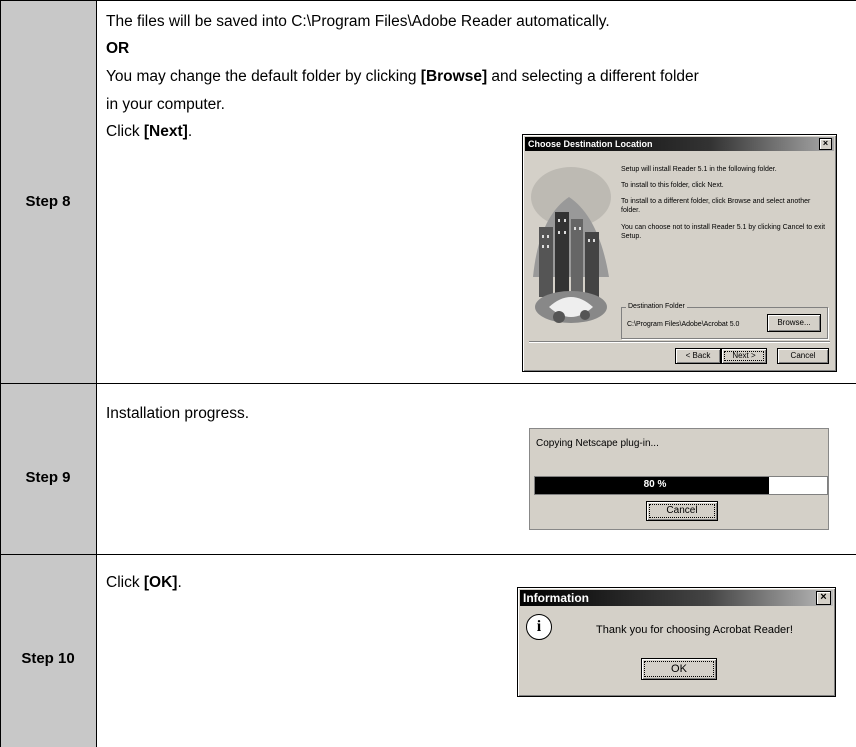  I want to click on dialog-title: Choose Destination Location, so click(590, 144).